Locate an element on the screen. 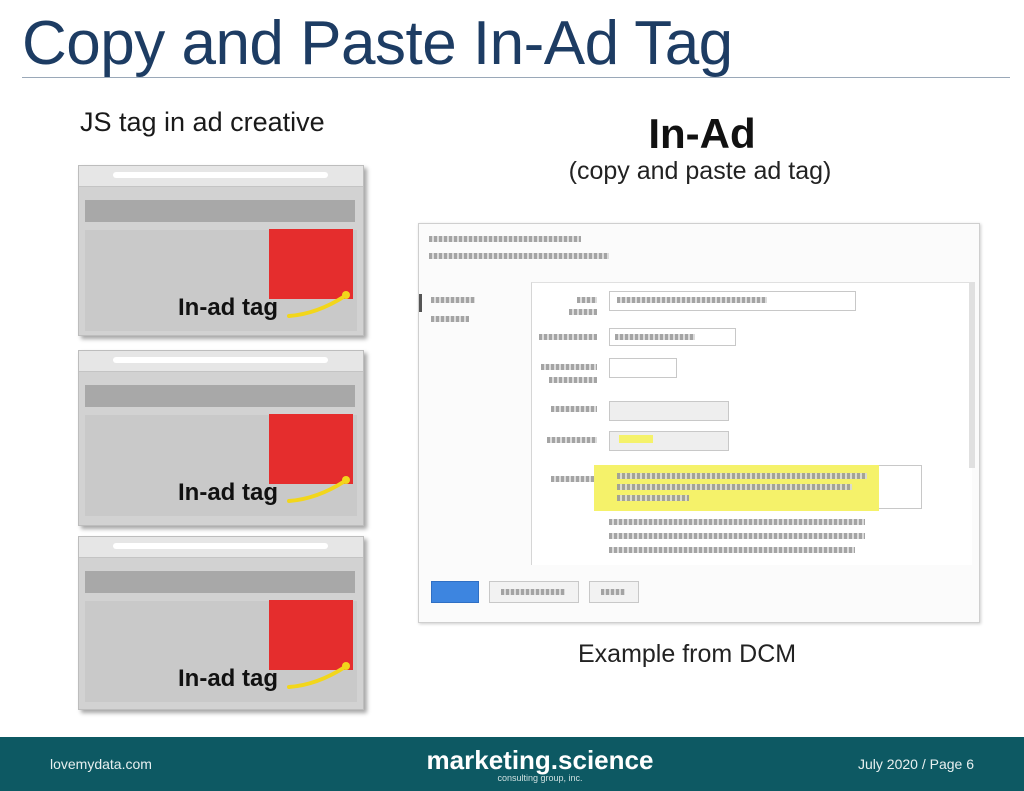 This screenshot has height=791, width=1024. highlight-mark is located at coordinates (636, 439).